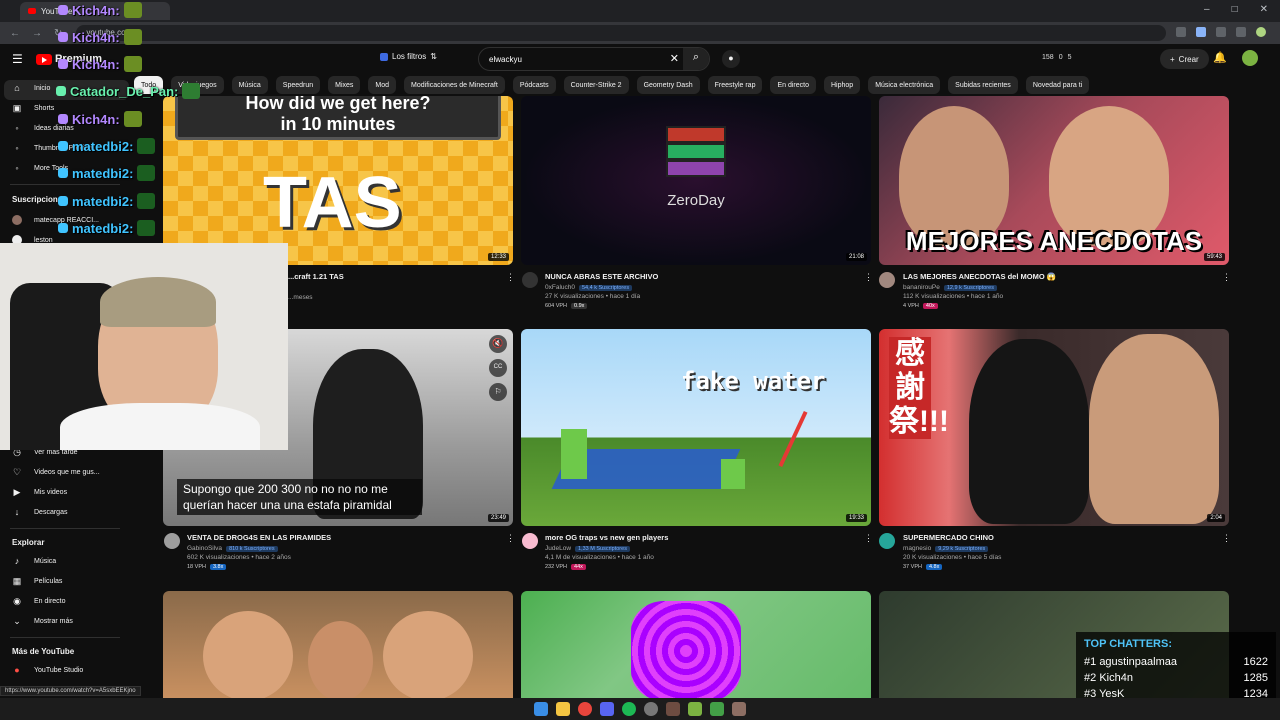  Describe the element at coordinates (1250, 58) in the screenshot. I see `account-avatar` at that location.